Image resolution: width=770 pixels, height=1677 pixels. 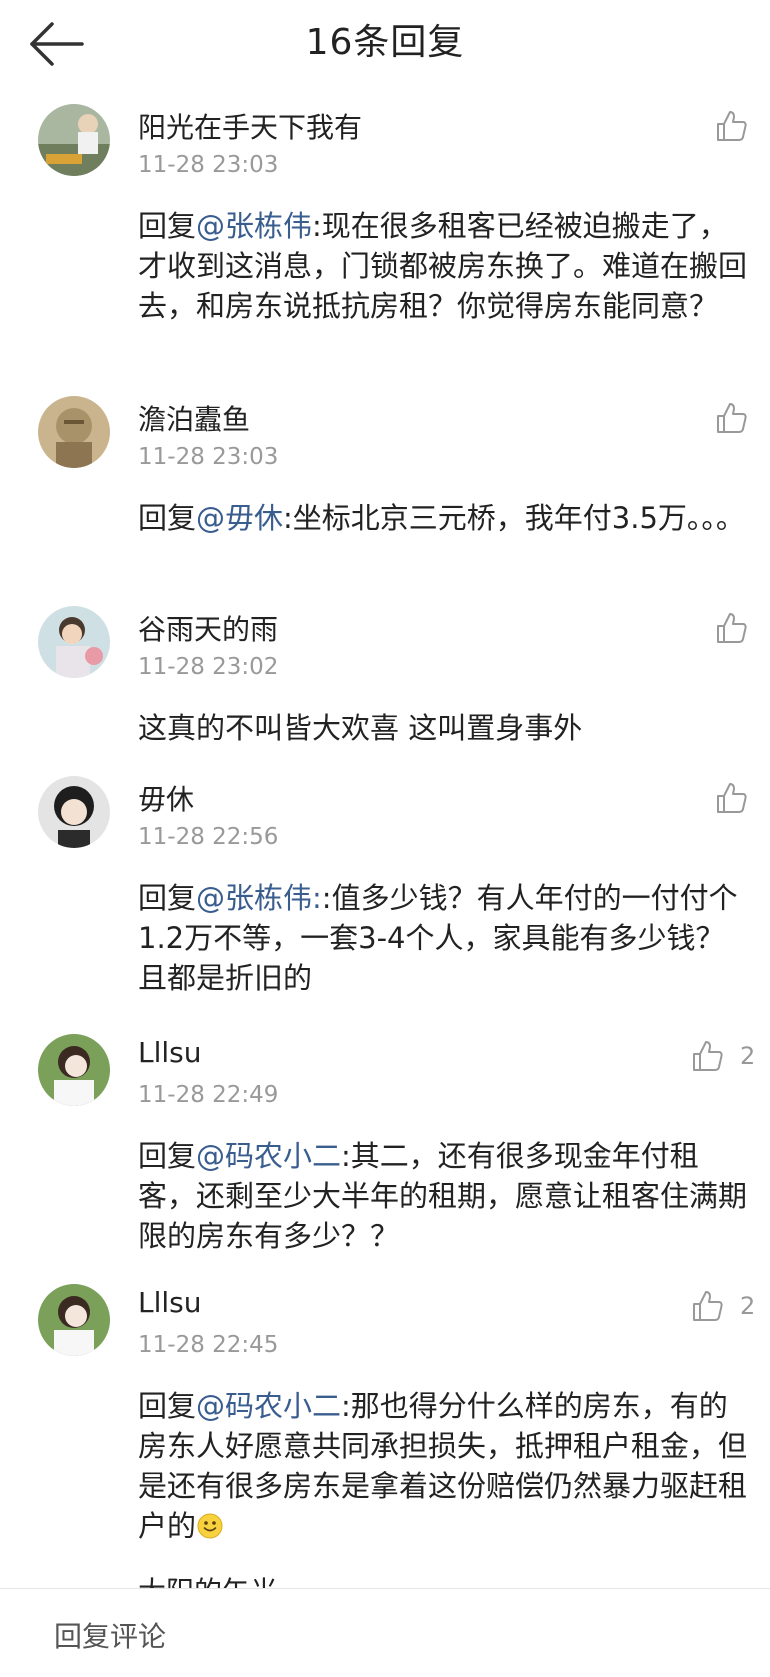 I want to click on comment-text: 回复@毋休:坐标北京三元桥，我年付3.5万。。。, so click(x=443, y=518).